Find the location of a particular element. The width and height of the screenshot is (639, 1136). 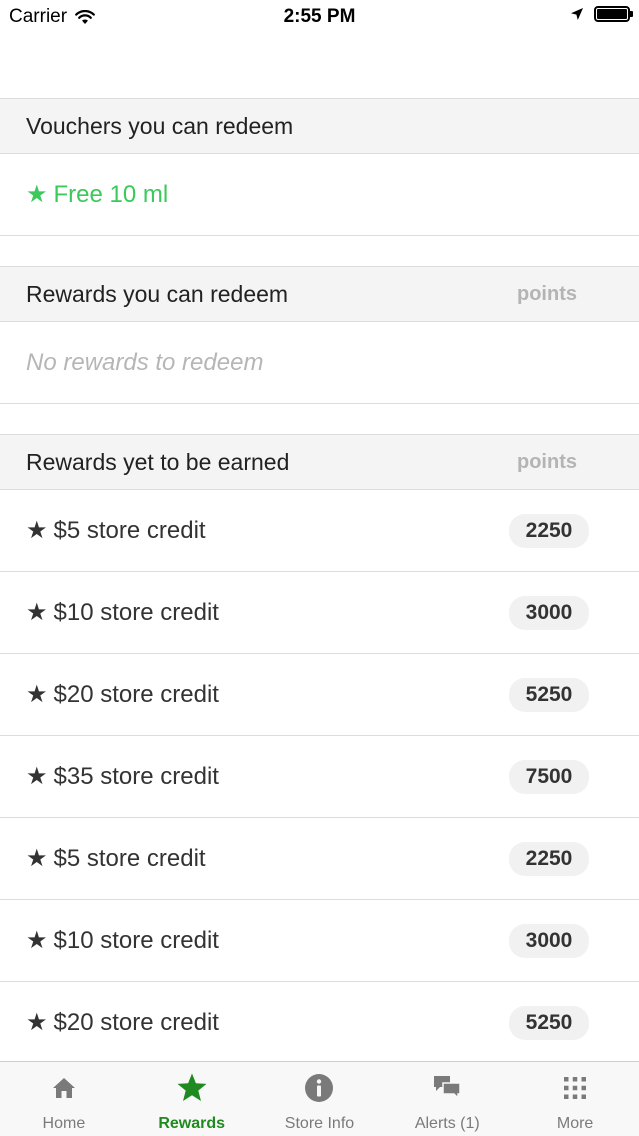

tab-alerts: Alerts (1) is located at coordinates (447, 1099).